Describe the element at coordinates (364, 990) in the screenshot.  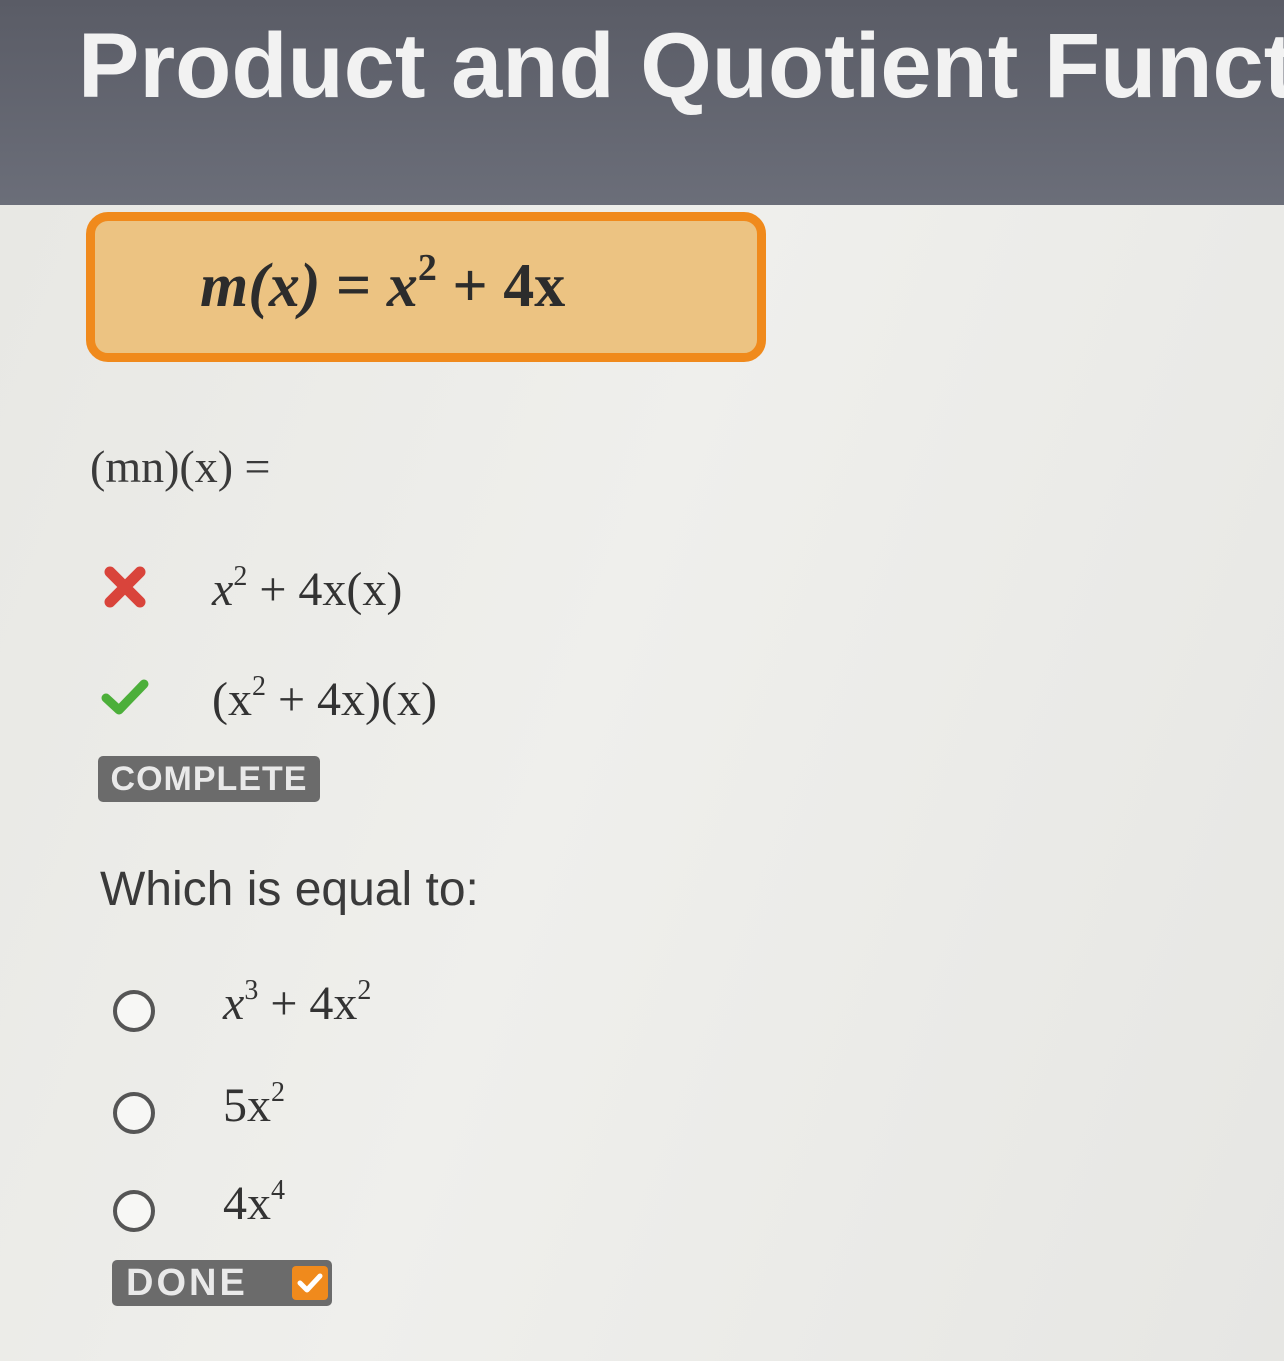
I see `option-1-b-exponent: 2` at that location.